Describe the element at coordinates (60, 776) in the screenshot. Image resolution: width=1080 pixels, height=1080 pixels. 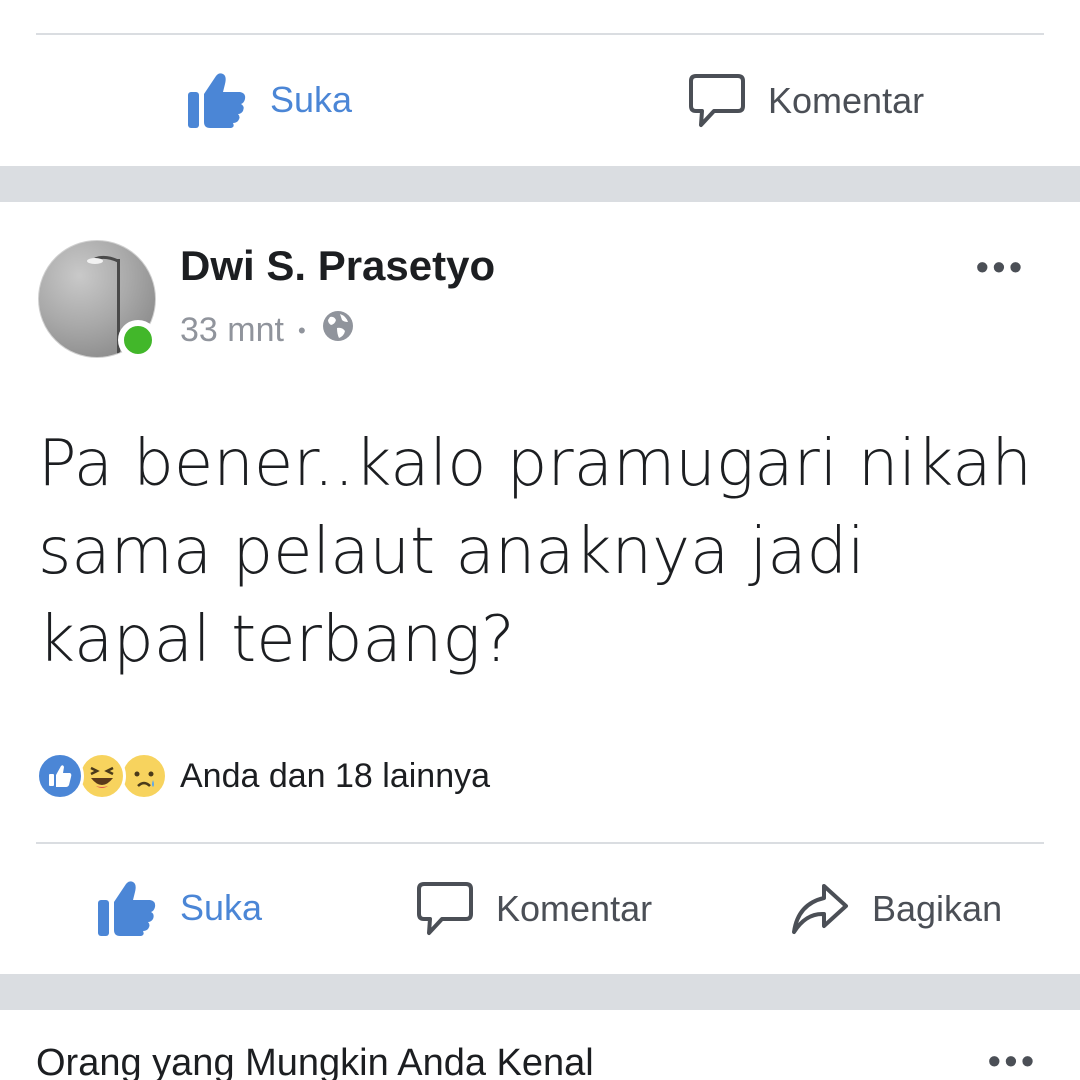
I see `like-reaction-icon` at that location.